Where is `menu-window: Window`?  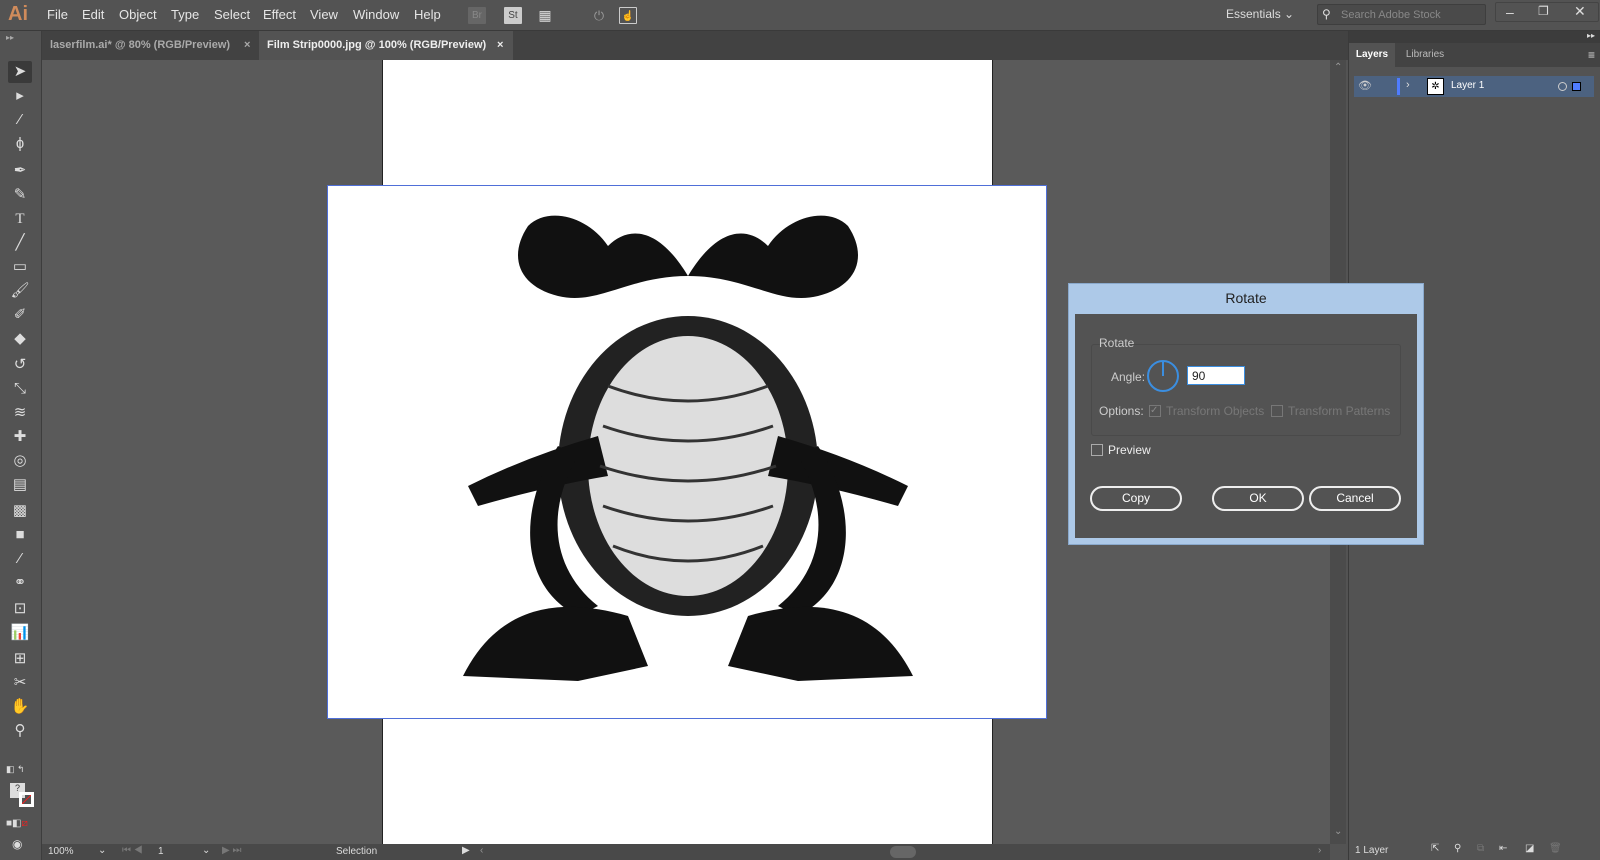 menu-window: Window is located at coordinates (376, 14).